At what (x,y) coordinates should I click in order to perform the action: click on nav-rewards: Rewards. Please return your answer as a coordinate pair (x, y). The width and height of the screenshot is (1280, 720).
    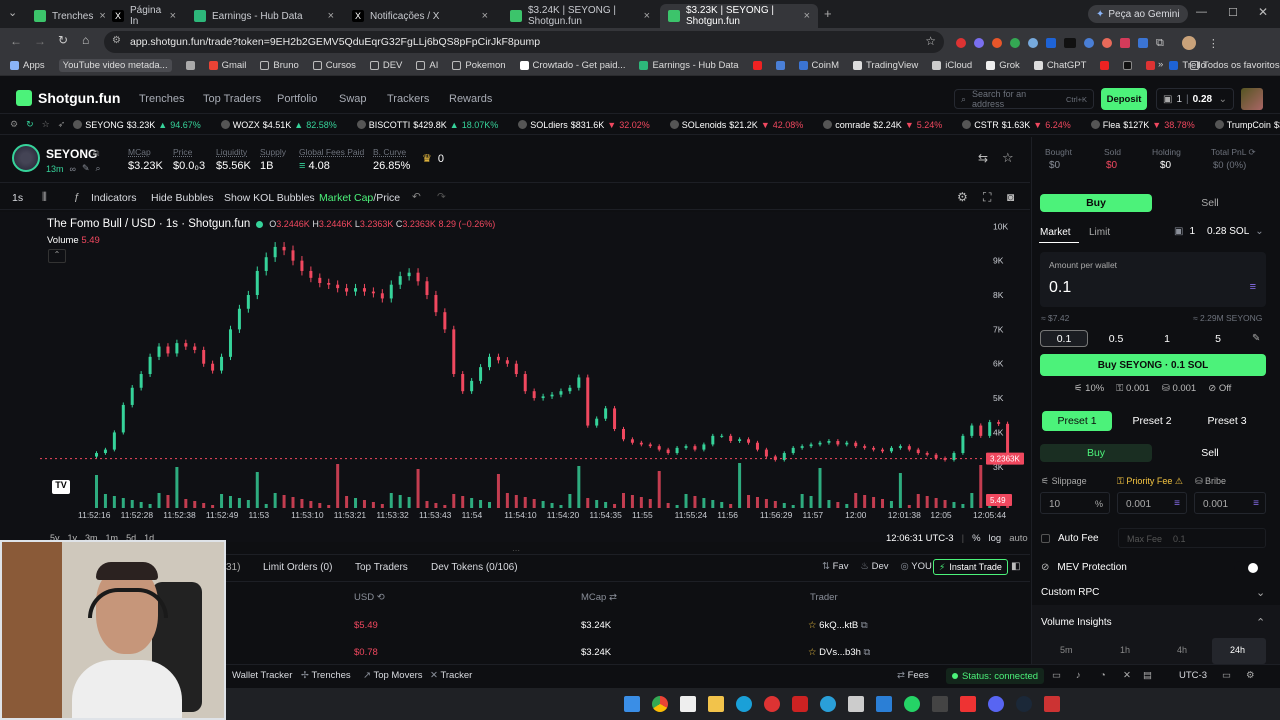
    Looking at the image, I should click on (470, 99).